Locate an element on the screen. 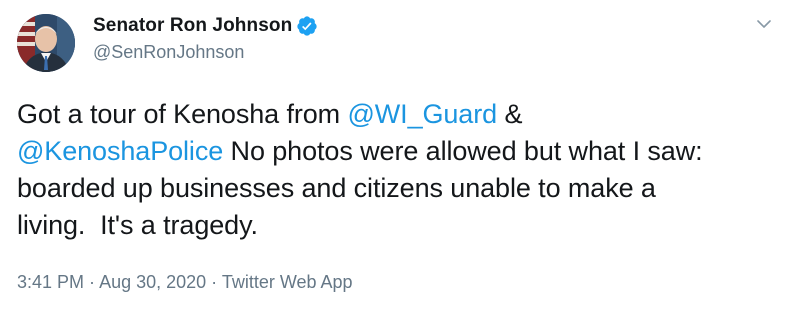 Image resolution: width=800 pixels, height=310 pixels. tweet-source: Twitter Web App is located at coordinates (287, 282).